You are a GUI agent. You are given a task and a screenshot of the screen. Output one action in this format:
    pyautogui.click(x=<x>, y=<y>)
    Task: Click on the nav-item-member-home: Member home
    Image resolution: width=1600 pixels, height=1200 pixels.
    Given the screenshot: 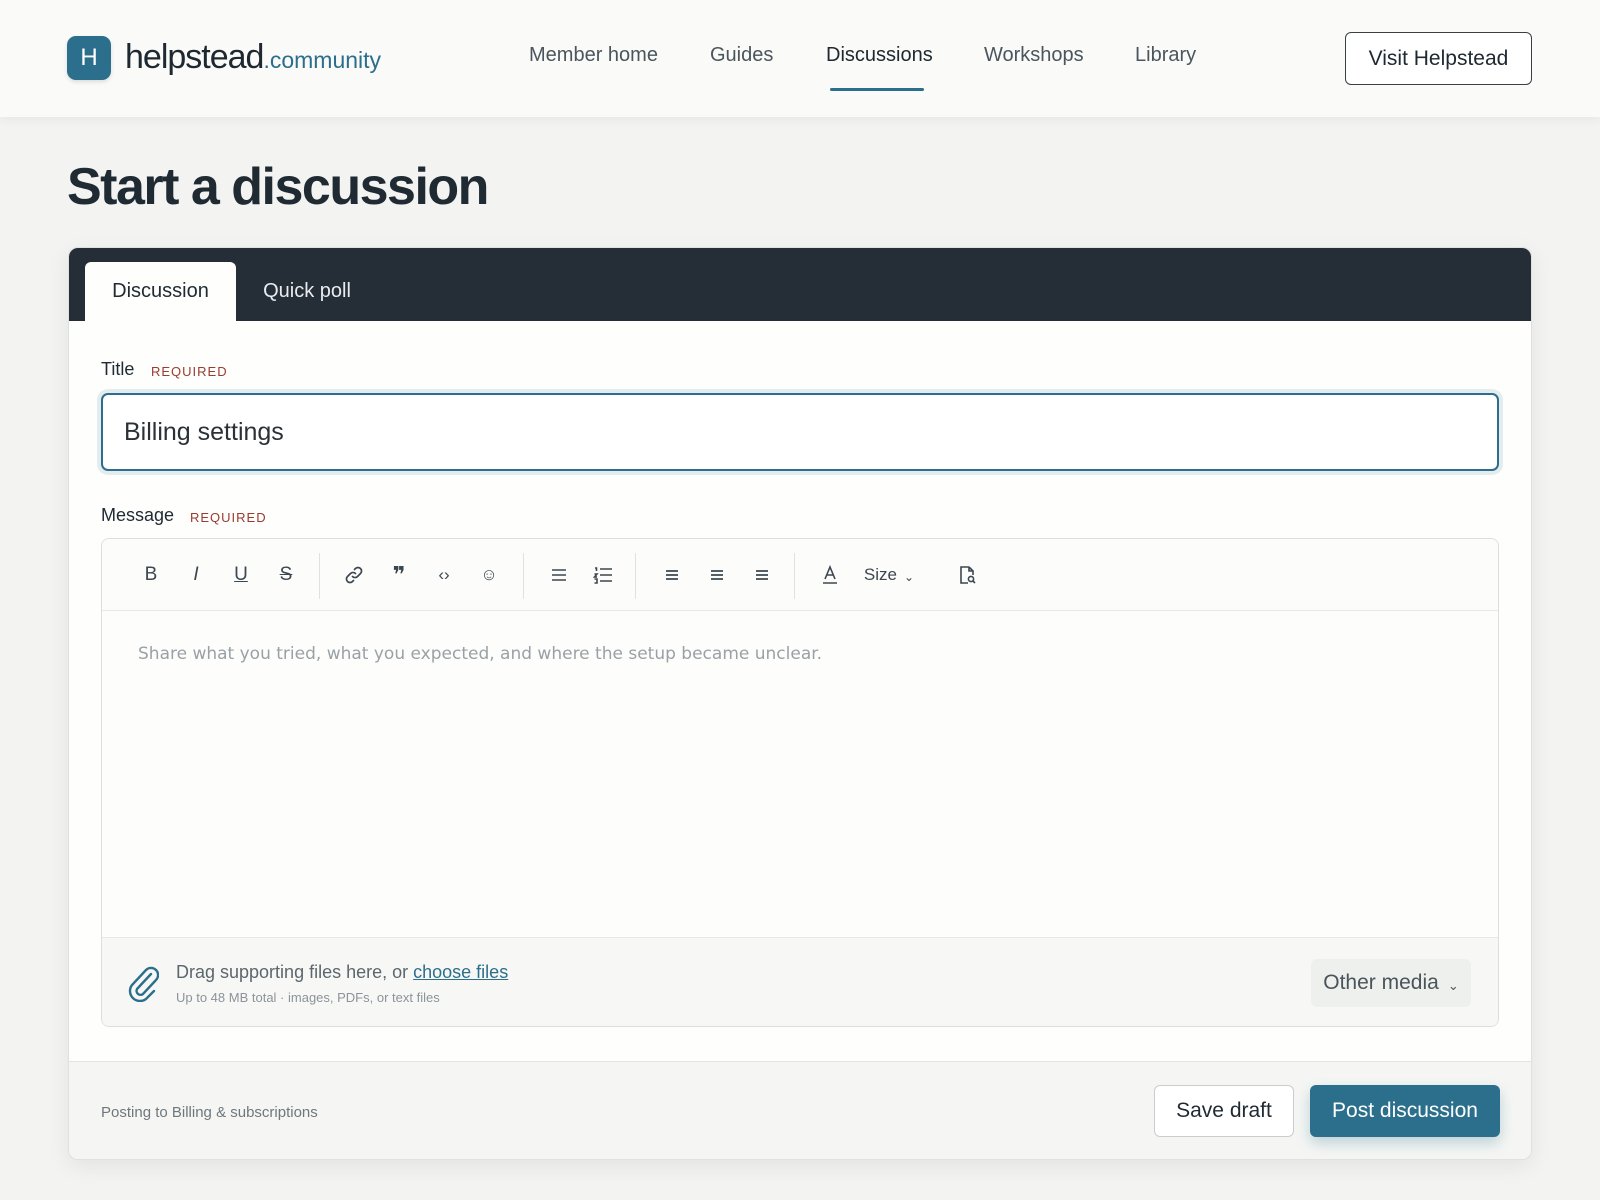 What is the action you would take?
    pyautogui.click(x=593, y=55)
    